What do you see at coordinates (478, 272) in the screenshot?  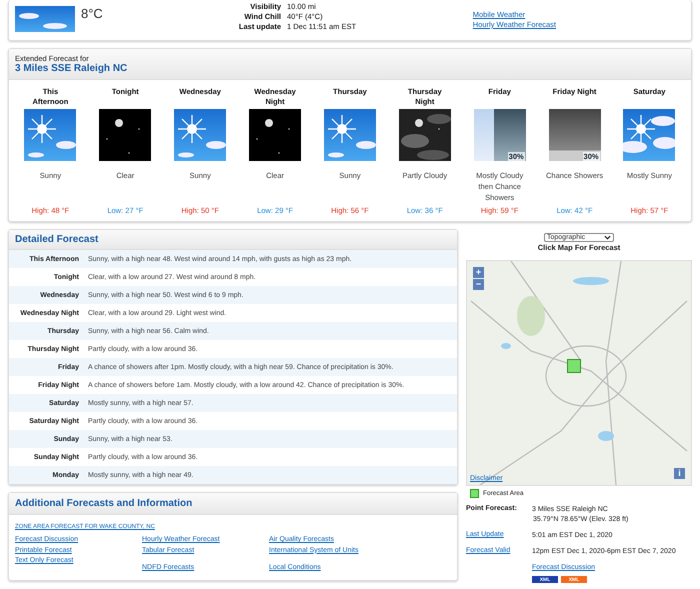 I see `zoom-in-button: +` at bounding box center [478, 272].